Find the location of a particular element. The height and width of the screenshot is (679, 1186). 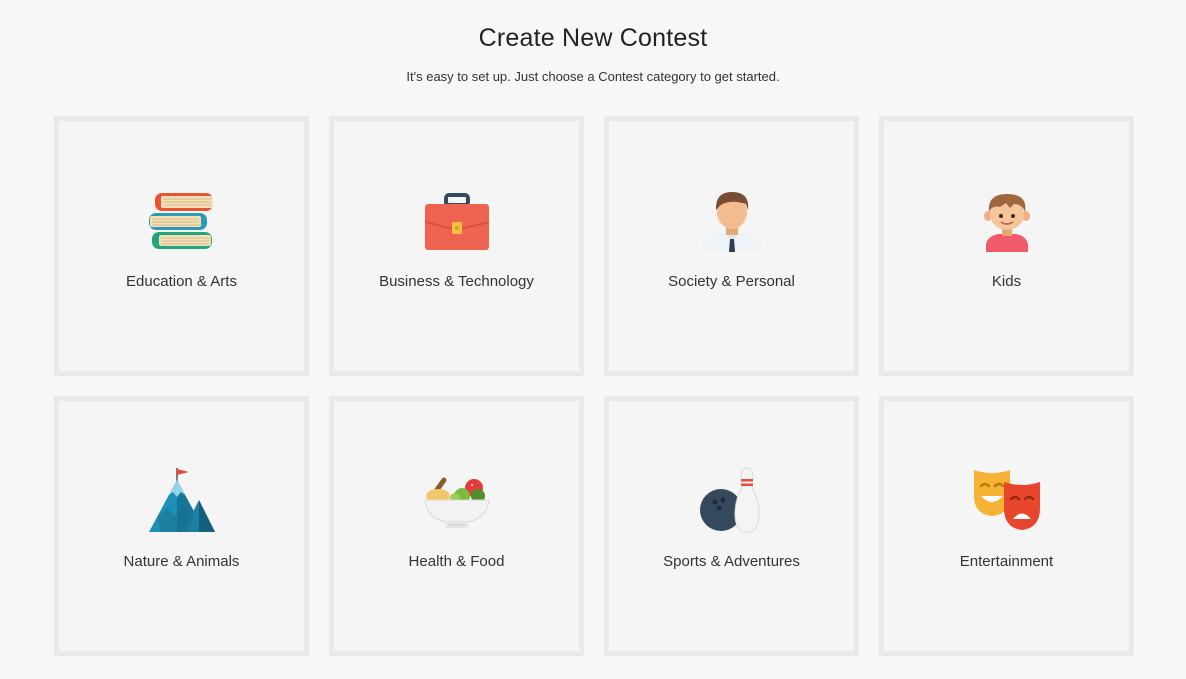

businessman-icon is located at coordinates (732, 221).